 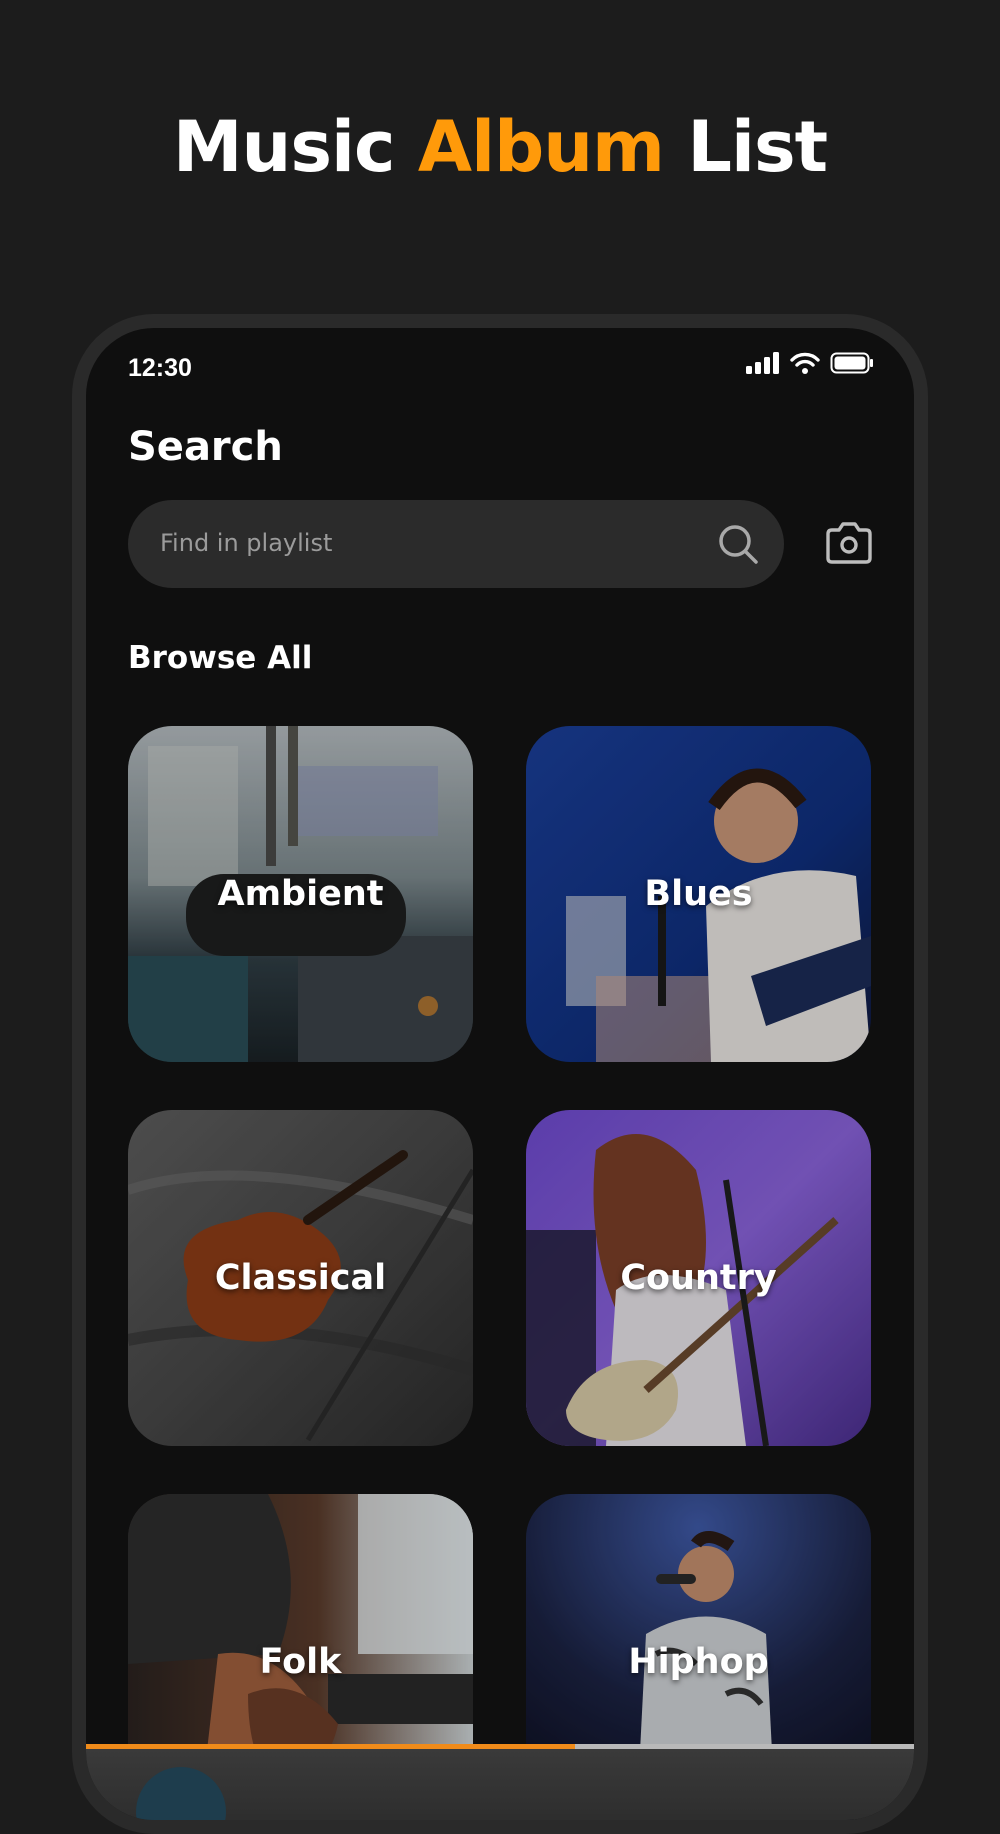 I want to click on genre-card-country: Country, so click(x=698, y=1278).